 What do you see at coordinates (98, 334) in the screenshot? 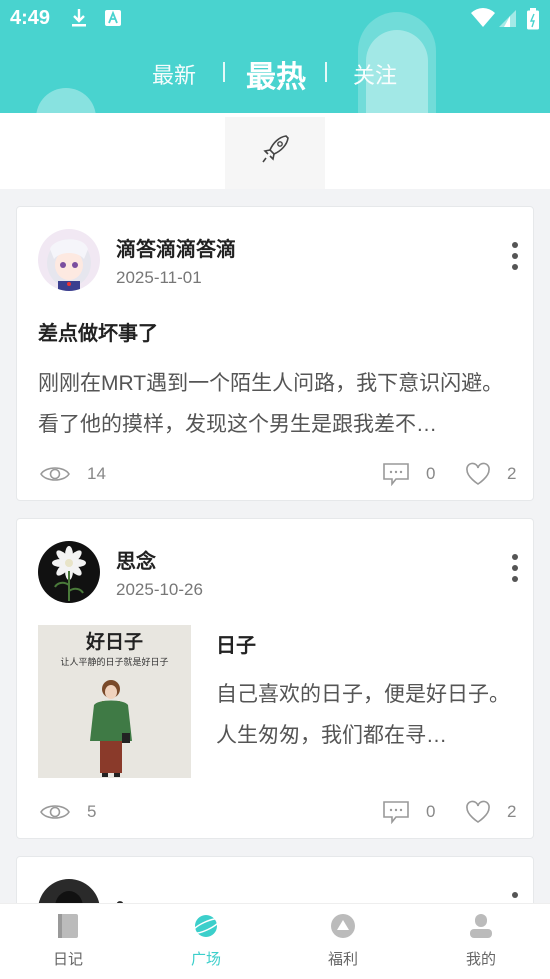
I see `post-title: 差点做坏事了` at bounding box center [98, 334].